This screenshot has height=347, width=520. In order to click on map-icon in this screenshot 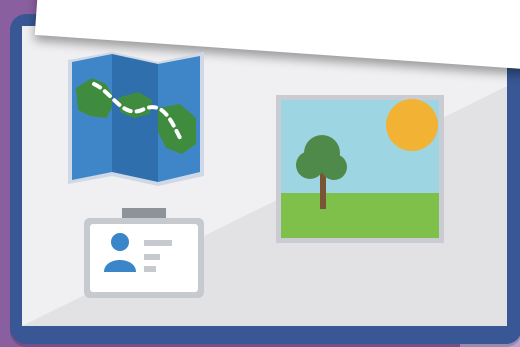, I will do `click(136, 119)`.